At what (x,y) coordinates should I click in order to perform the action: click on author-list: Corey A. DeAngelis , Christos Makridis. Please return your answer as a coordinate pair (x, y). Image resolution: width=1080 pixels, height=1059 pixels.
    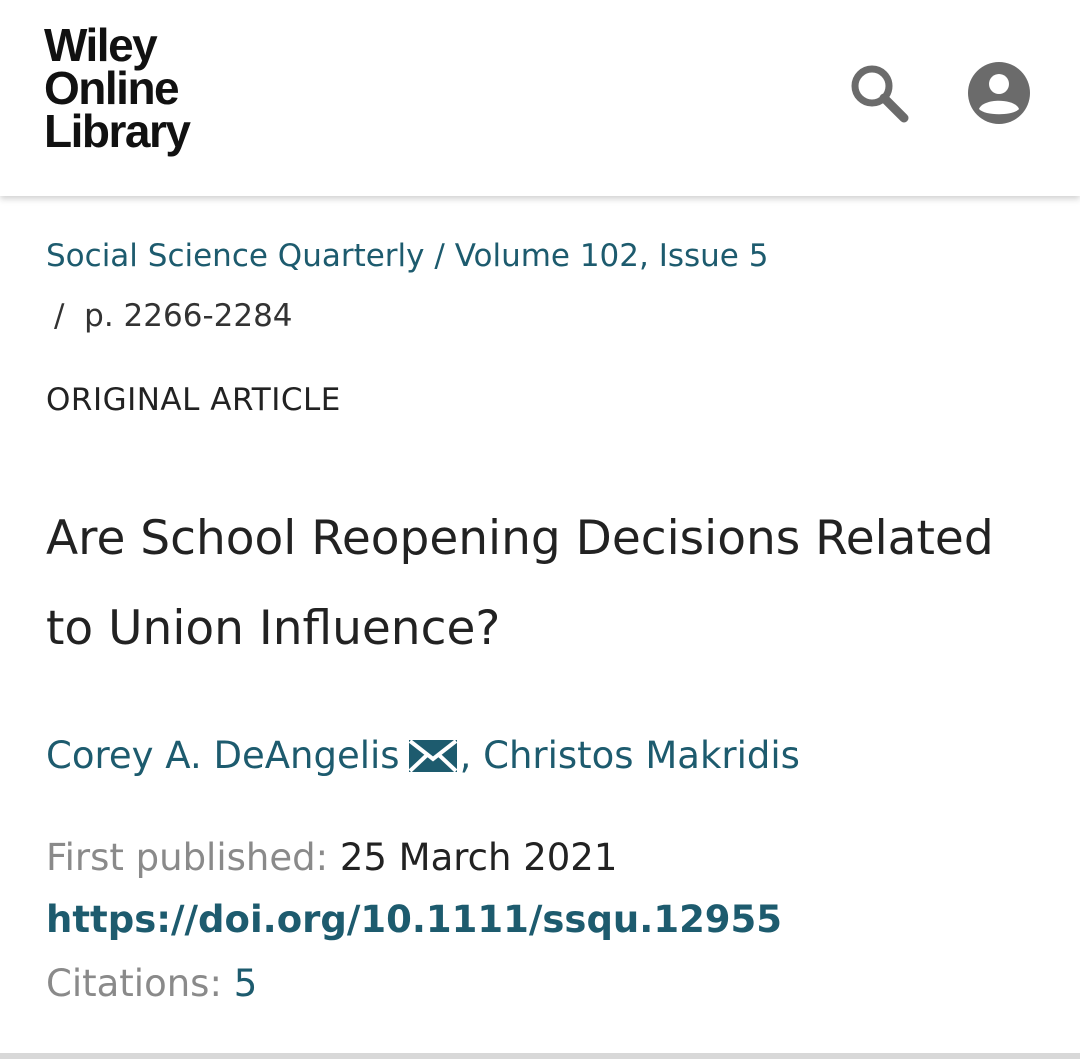
    Looking at the image, I should click on (423, 755).